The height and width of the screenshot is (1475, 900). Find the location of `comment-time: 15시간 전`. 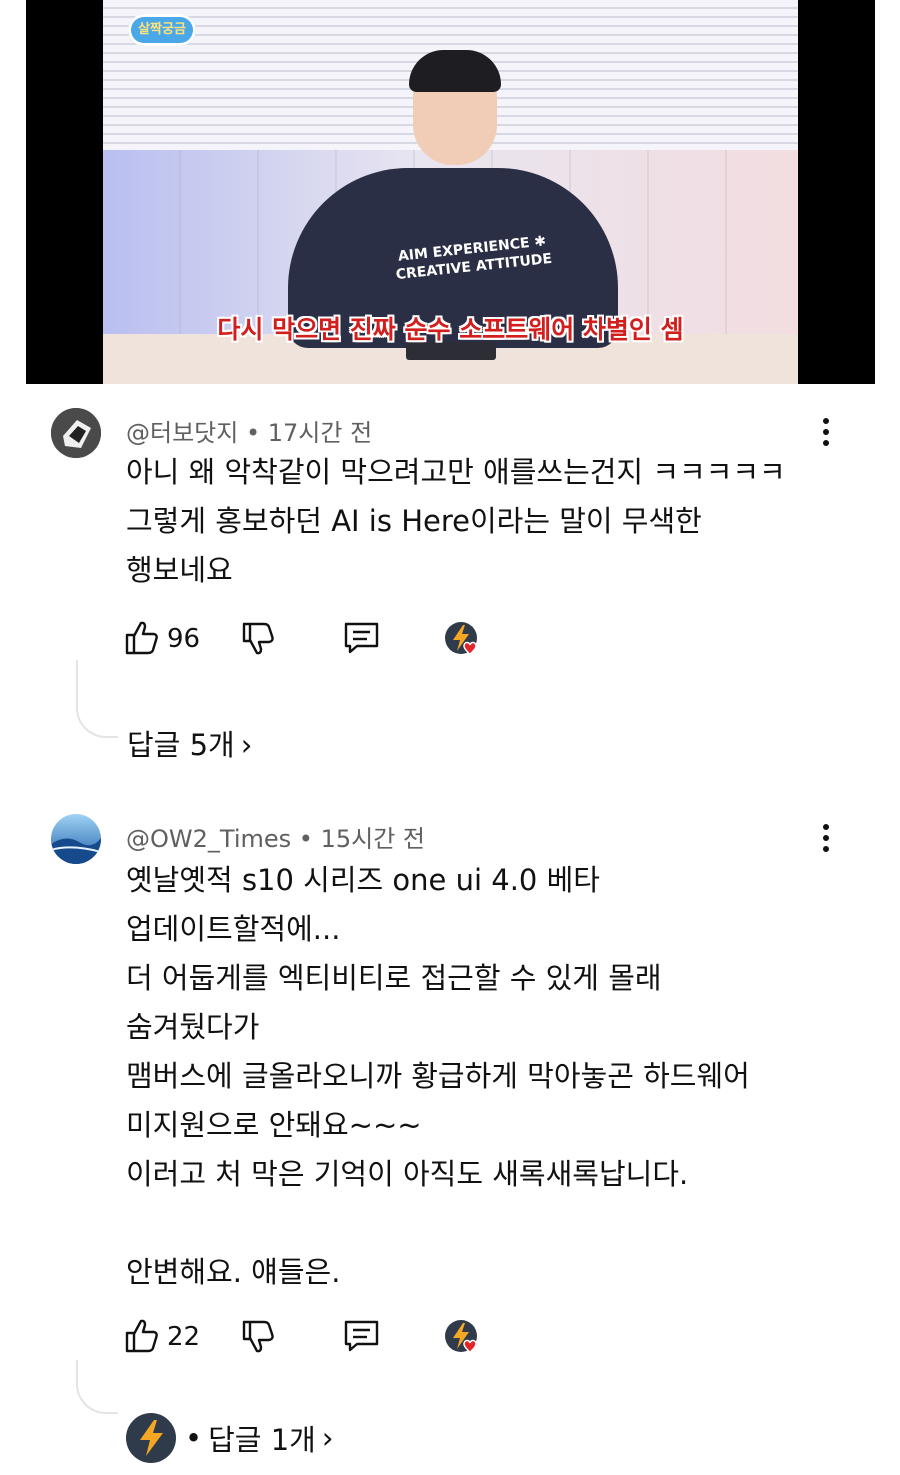

comment-time: 15시간 전 is located at coordinates (373, 839).